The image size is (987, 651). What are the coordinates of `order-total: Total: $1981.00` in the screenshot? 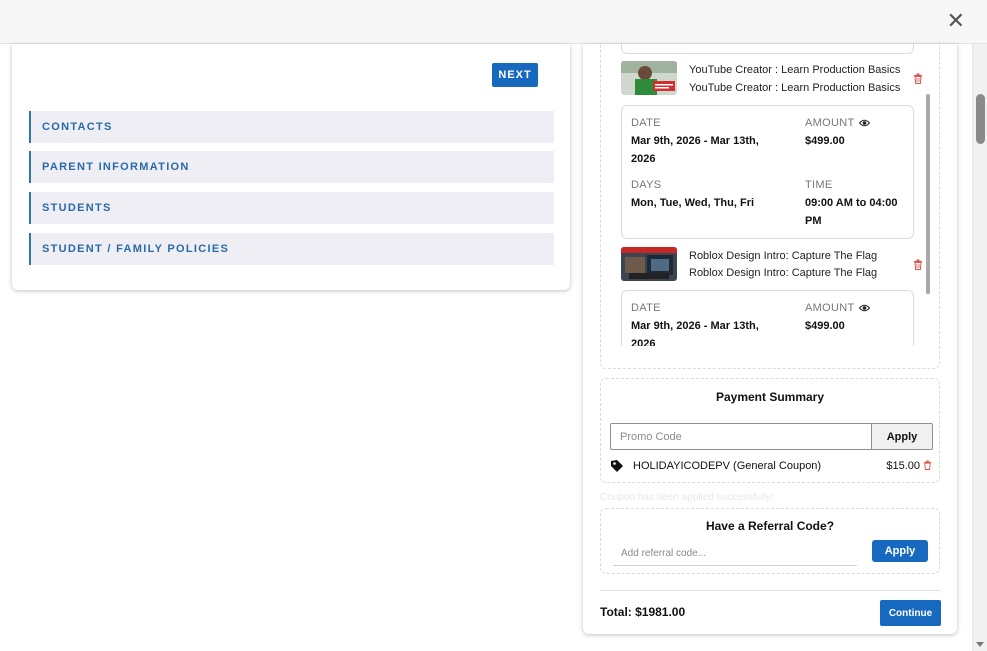 It's located at (643, 612).